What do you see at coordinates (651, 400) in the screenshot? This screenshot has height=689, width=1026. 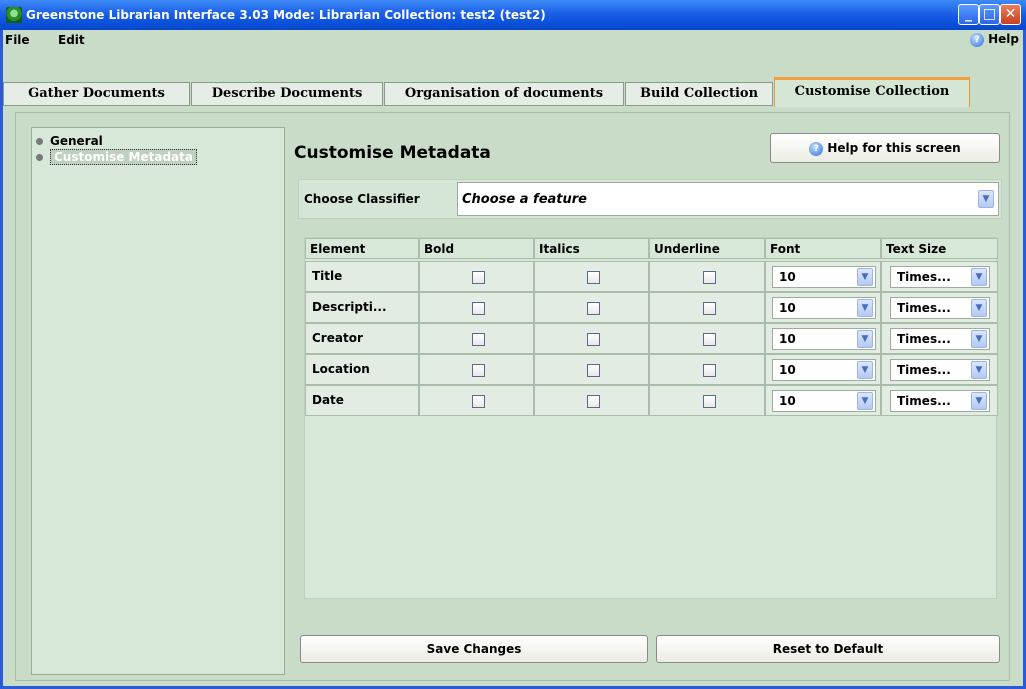 I see `table-row: Date 10 ▼ Times... ▼` at bounding box center [651, 400].